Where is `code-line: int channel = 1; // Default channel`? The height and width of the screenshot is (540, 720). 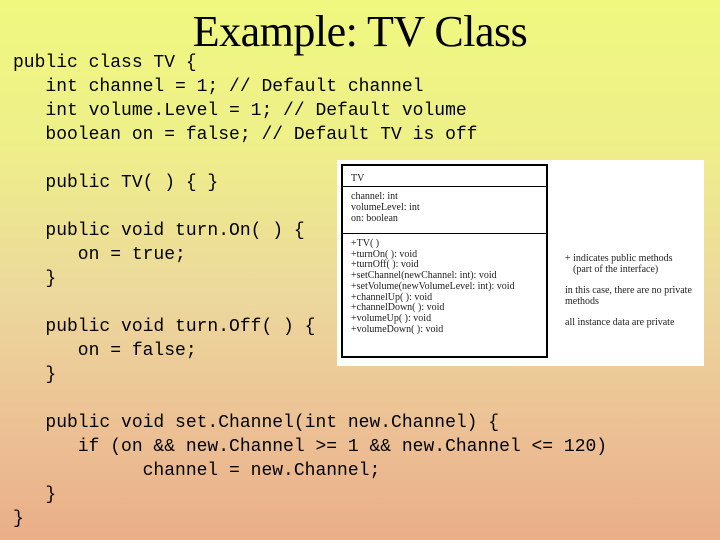
code-line: int channel = 1; // Default channel is located at coordinates (218, 87).